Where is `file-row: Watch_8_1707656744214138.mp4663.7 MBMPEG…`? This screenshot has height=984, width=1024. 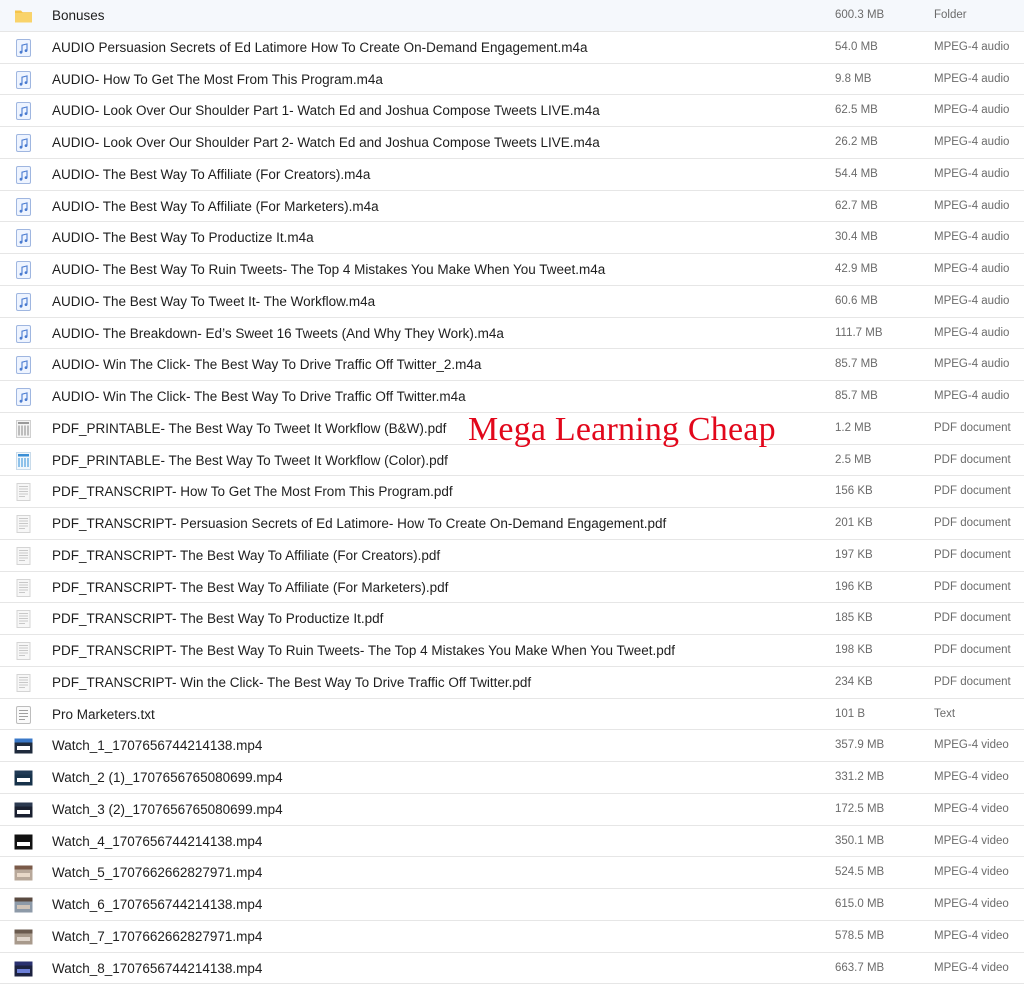 file-row: Watch_8_1707656744214138.mp4663.7 MBMPEG… is located at coordinates (512, 968).